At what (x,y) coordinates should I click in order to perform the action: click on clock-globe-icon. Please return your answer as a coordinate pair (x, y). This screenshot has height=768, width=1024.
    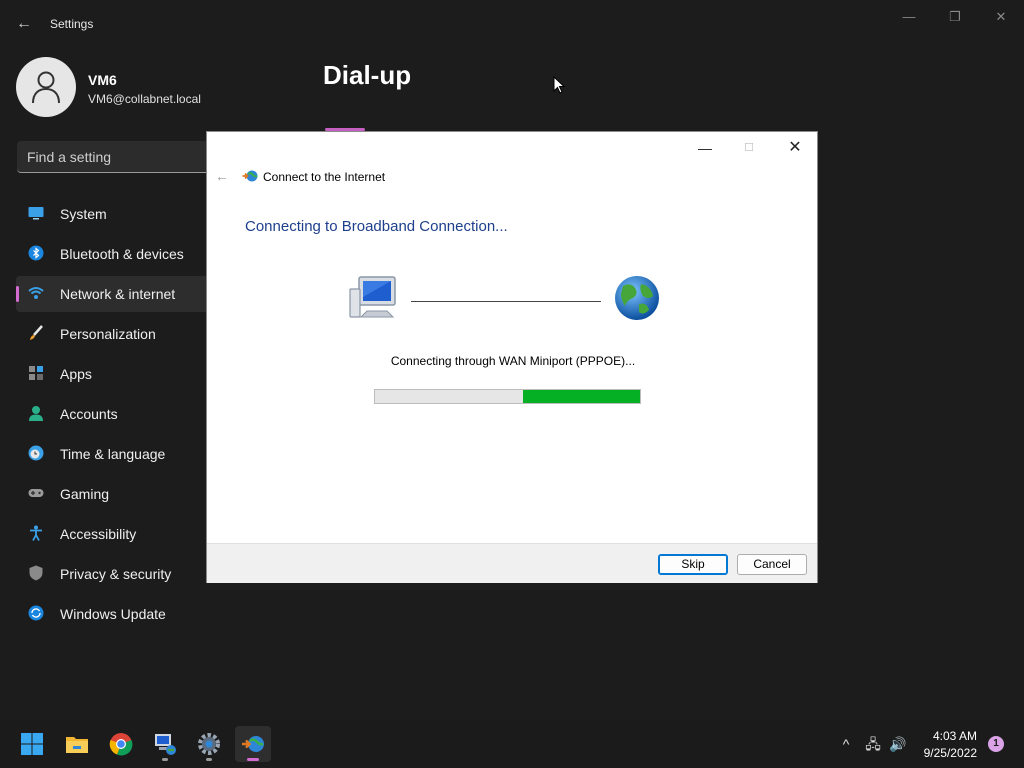
    Looking at the image, I should click on (36, 453).